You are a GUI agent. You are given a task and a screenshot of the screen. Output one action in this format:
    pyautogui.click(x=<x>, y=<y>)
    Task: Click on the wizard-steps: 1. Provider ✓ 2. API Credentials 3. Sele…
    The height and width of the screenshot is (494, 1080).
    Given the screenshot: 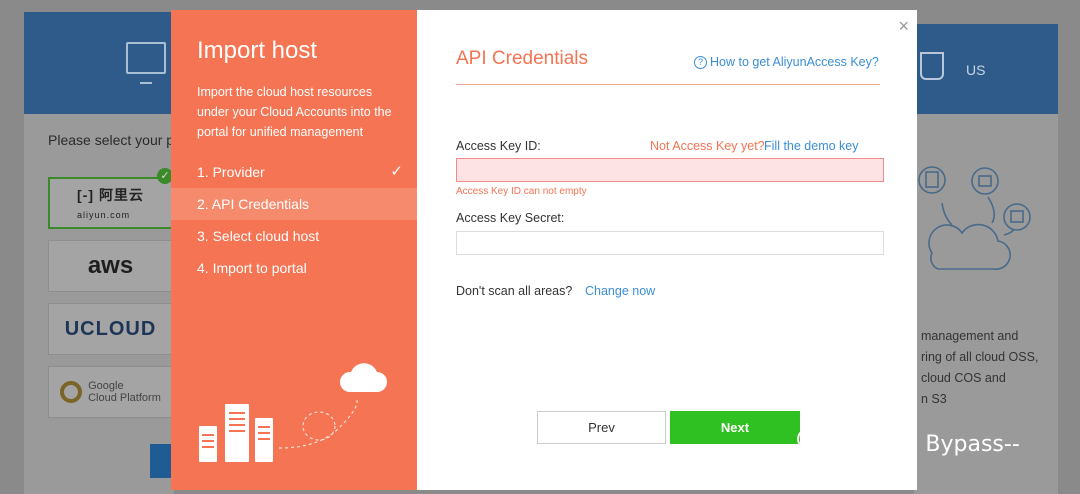 What is the action you would take?
    pyautogui.click(x=294, y=220)
    